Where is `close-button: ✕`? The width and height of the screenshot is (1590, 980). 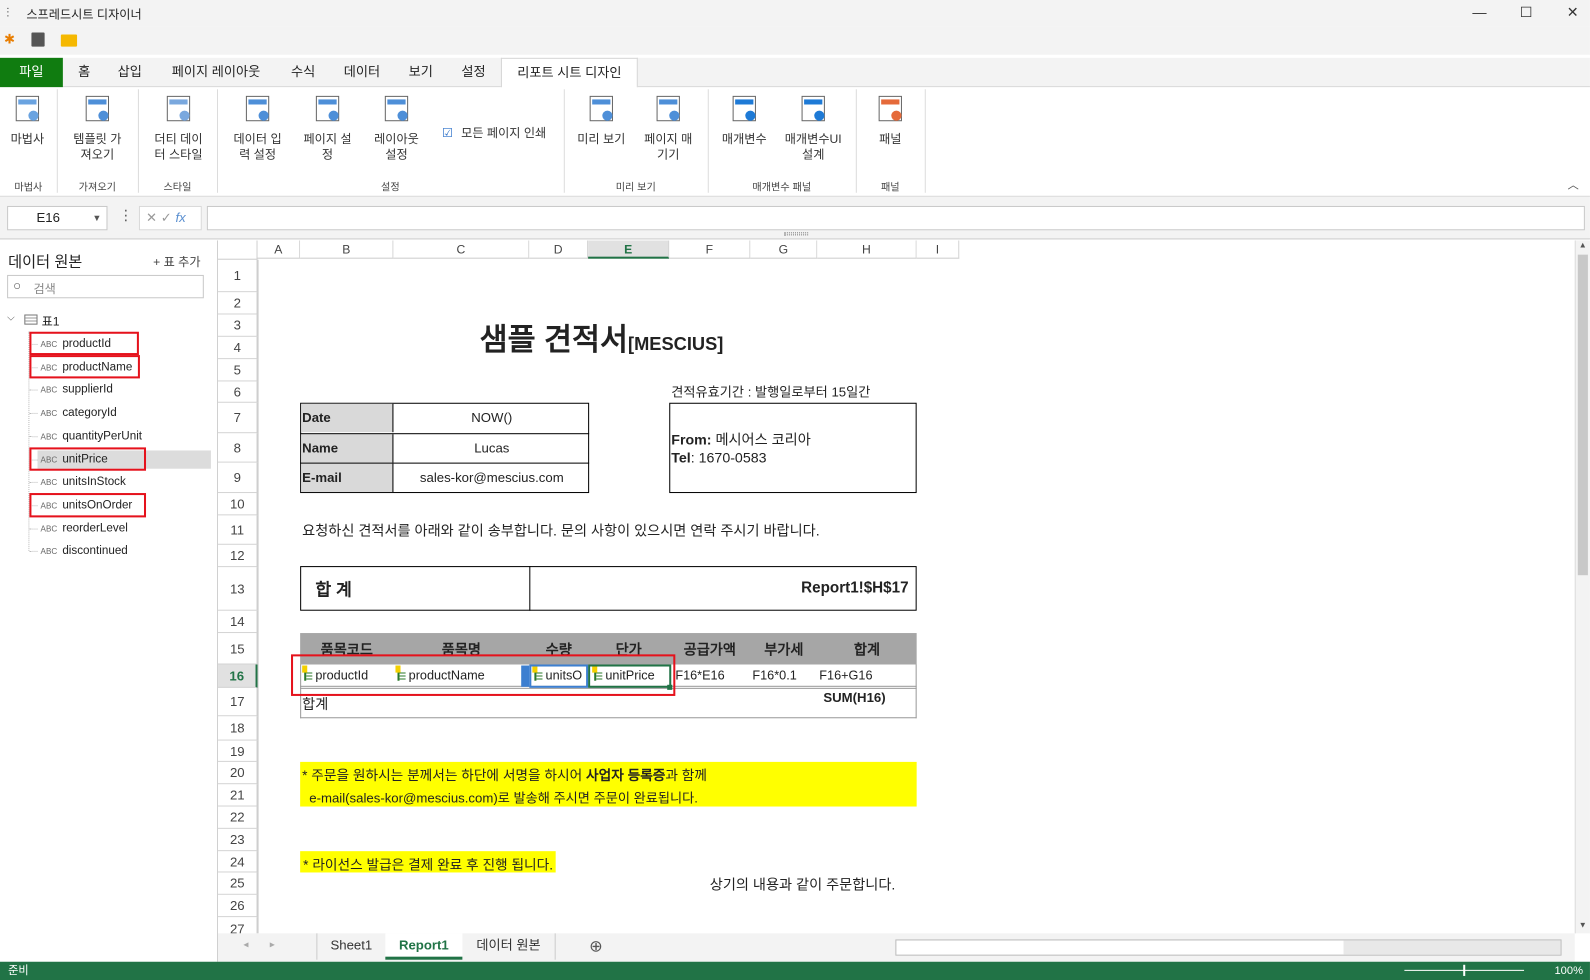 close-button: ✕ is located at coordinates (1569, 13).